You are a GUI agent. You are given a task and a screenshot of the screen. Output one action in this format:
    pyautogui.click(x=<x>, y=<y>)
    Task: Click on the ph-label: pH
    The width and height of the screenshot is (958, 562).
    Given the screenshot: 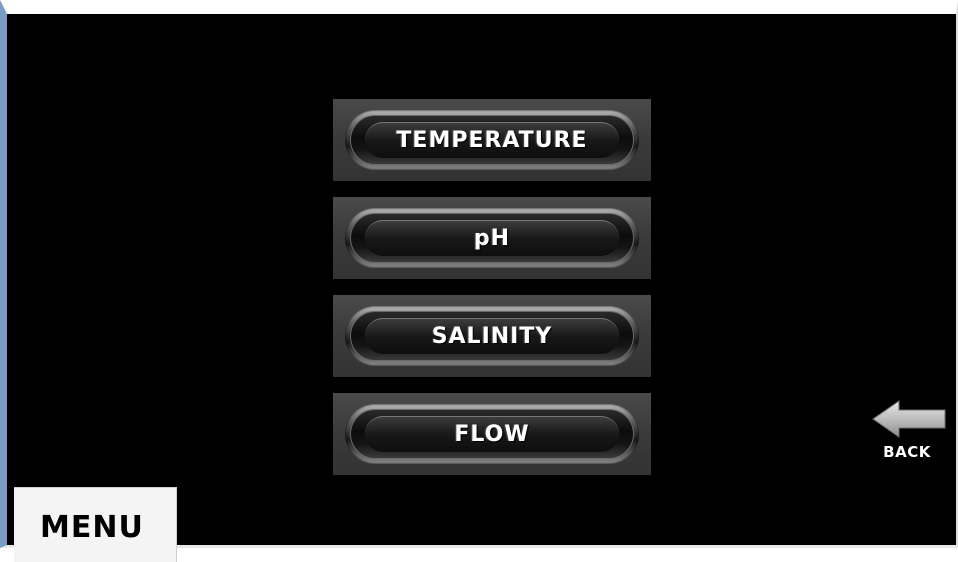 What is the action you would take?
    pyautogui.click(x=492, y=238)
    